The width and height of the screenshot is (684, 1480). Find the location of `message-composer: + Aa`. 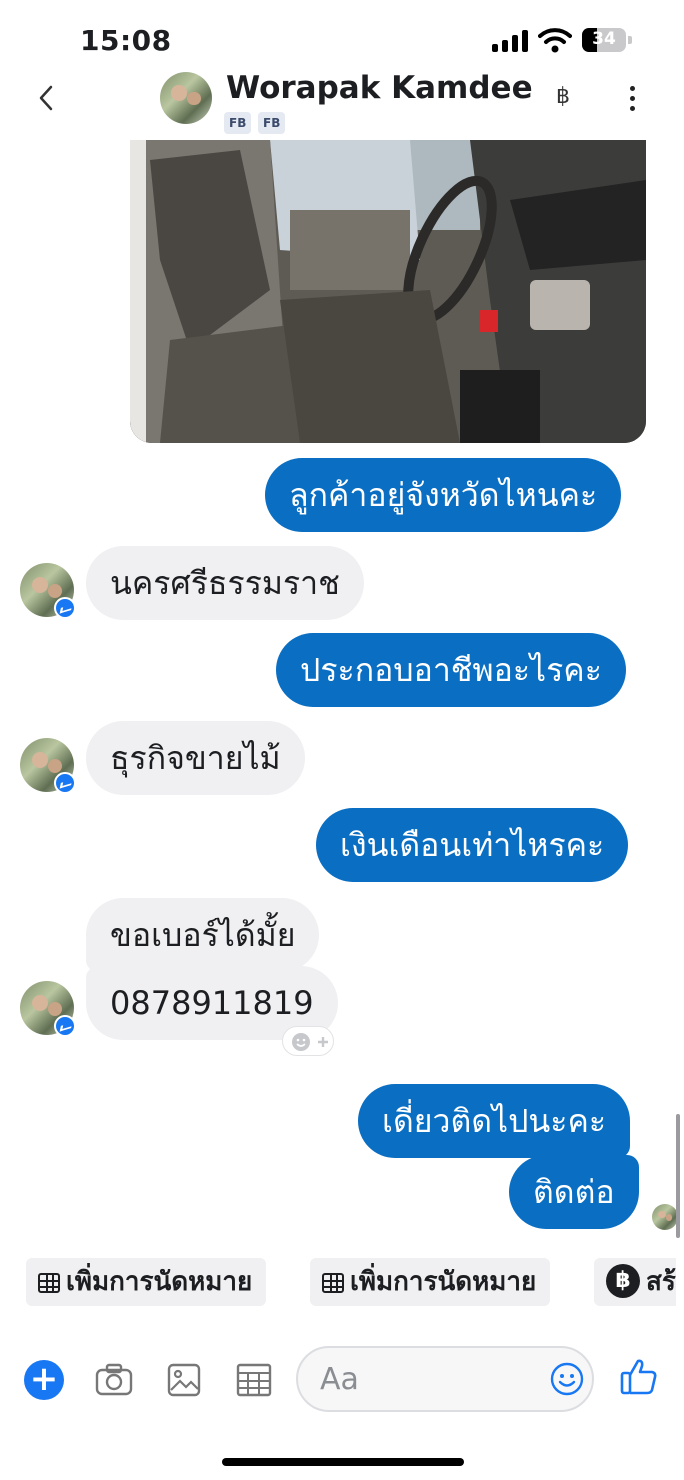

message-composer: + Aa is located at coordinates (342, 1380).